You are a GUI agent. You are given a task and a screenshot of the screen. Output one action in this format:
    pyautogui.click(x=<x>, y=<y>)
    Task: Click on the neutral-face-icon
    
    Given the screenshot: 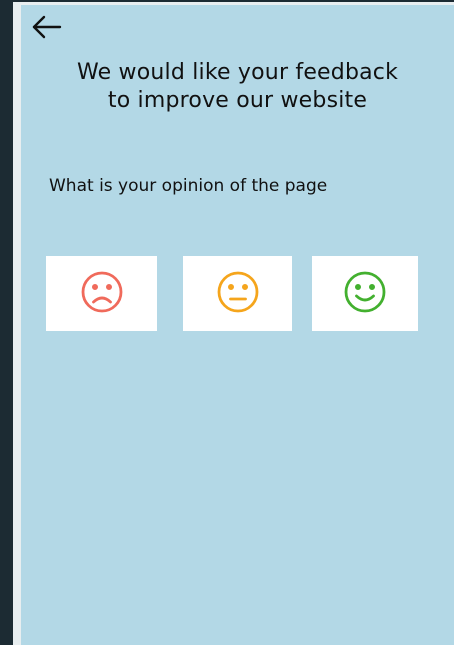 What is the action you would take?
    pyautogui.click(x=238, y=294)
    